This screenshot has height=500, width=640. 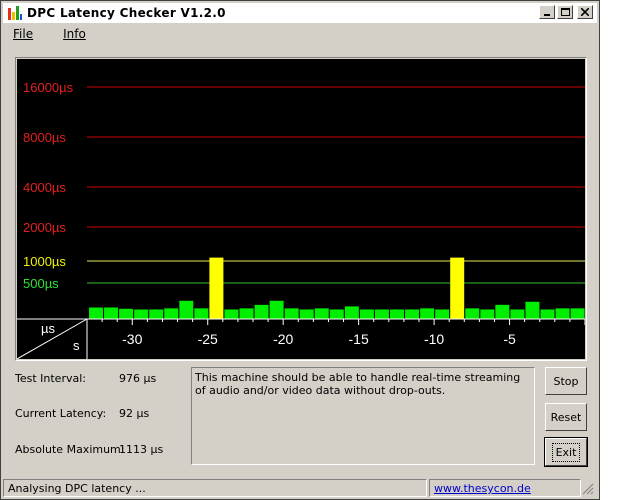 What do you see at coordinates (76, 345) in the screenshot?
I see `x-unit-label: s` at bounding box center [76, 345].